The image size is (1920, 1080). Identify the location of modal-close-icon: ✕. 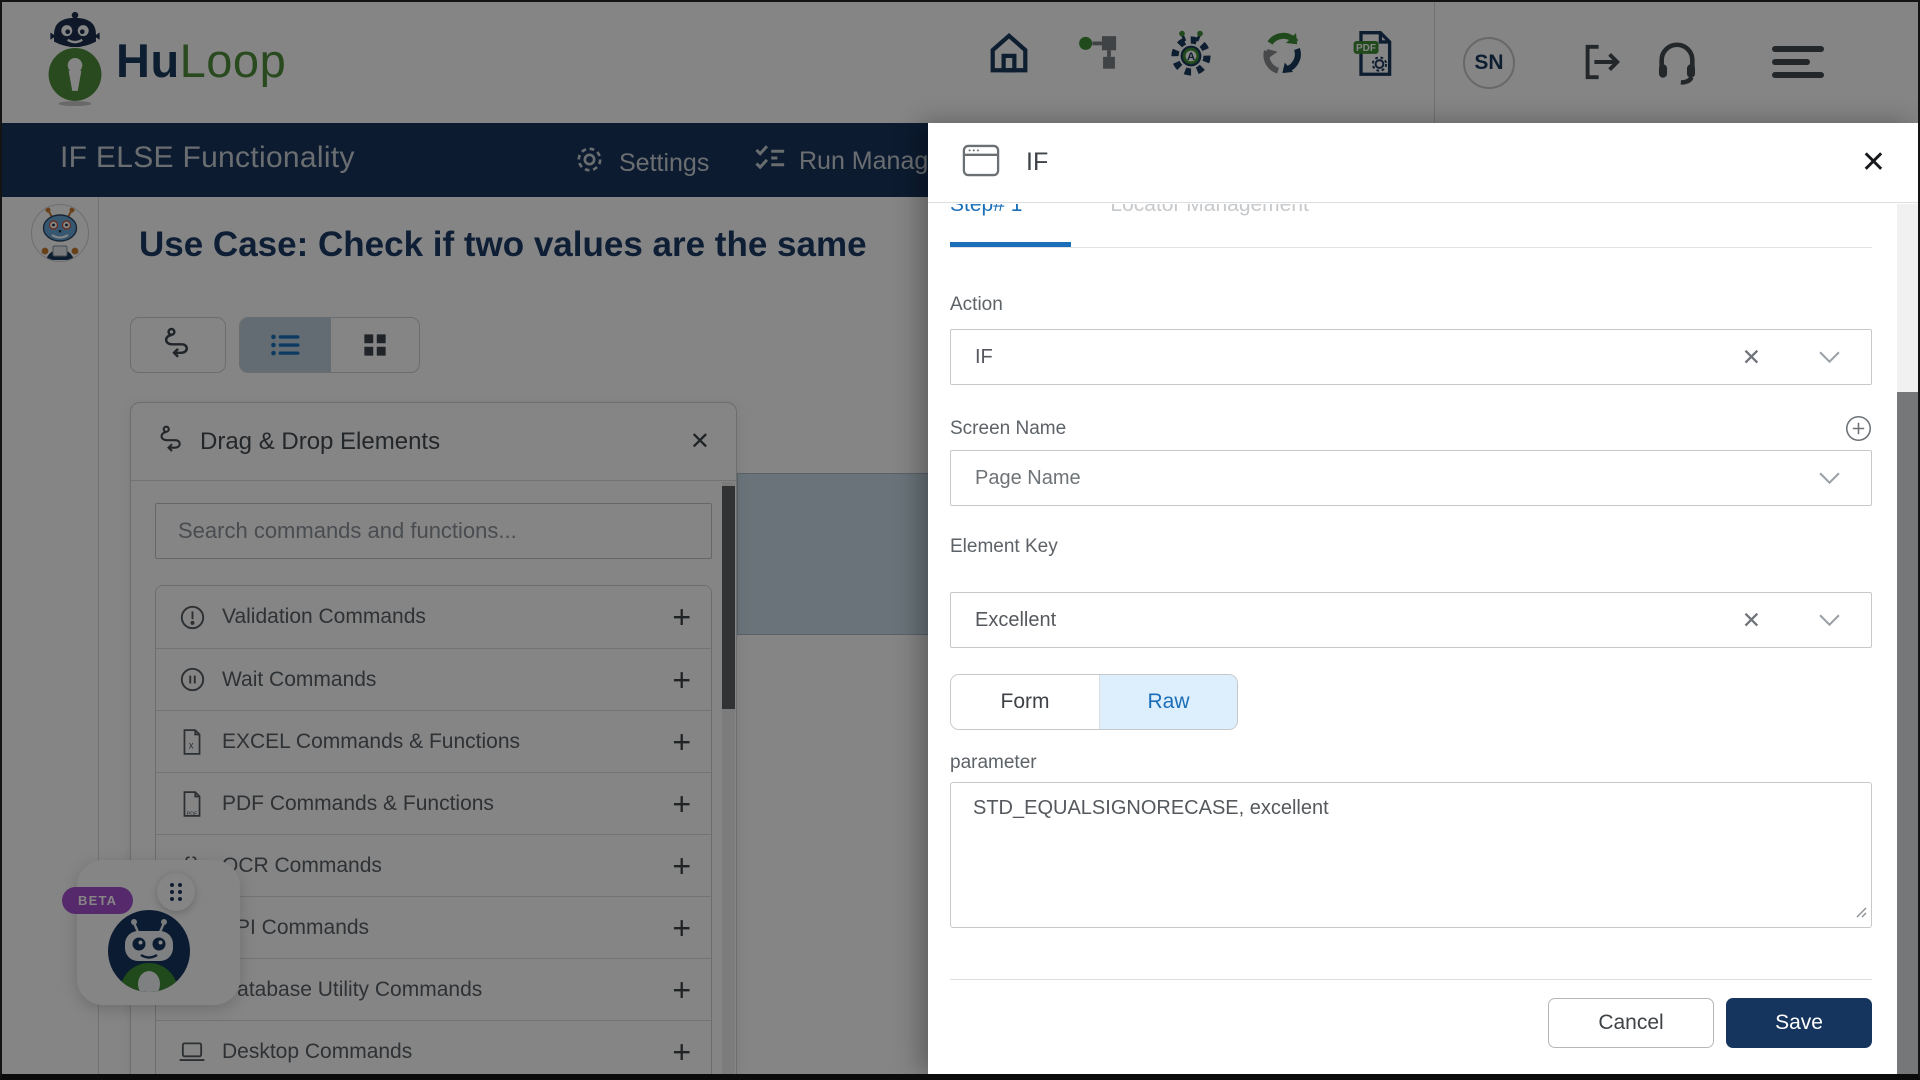
(1873, 162).